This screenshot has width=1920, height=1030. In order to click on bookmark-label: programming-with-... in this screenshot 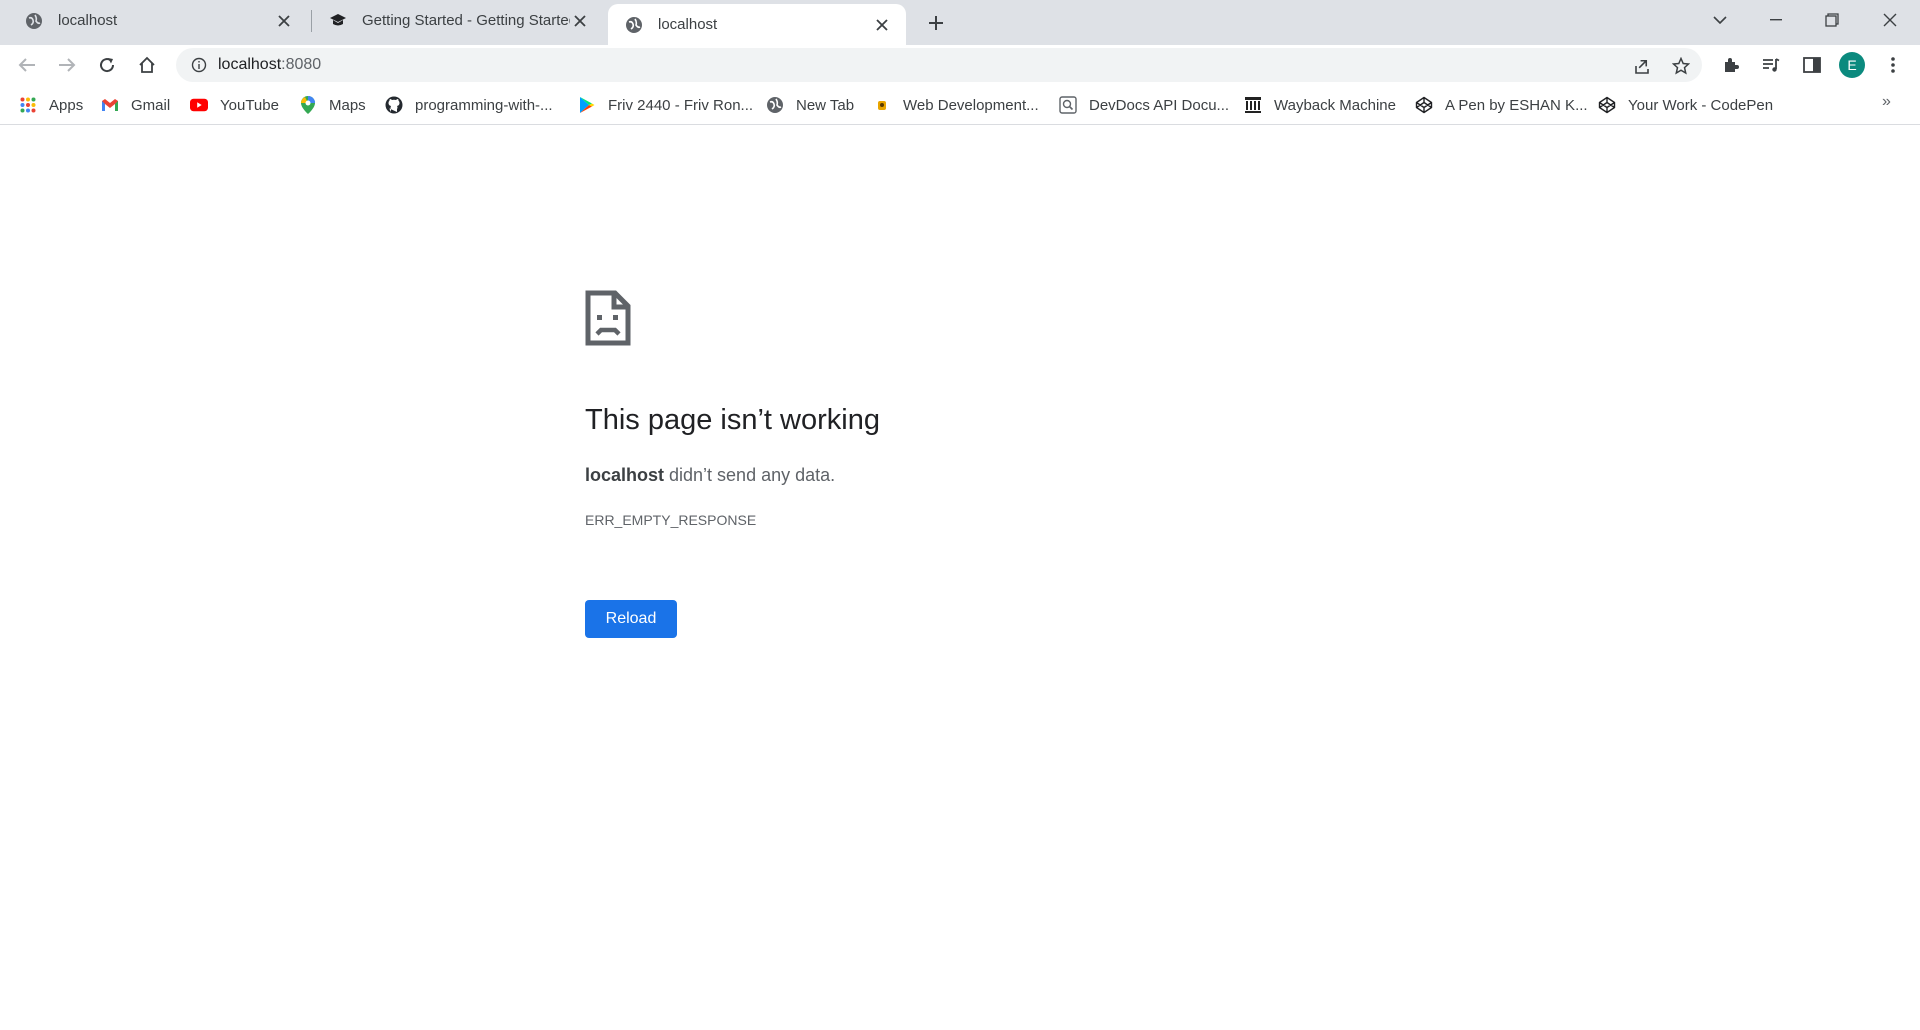, I will do `click(484, 105)`.